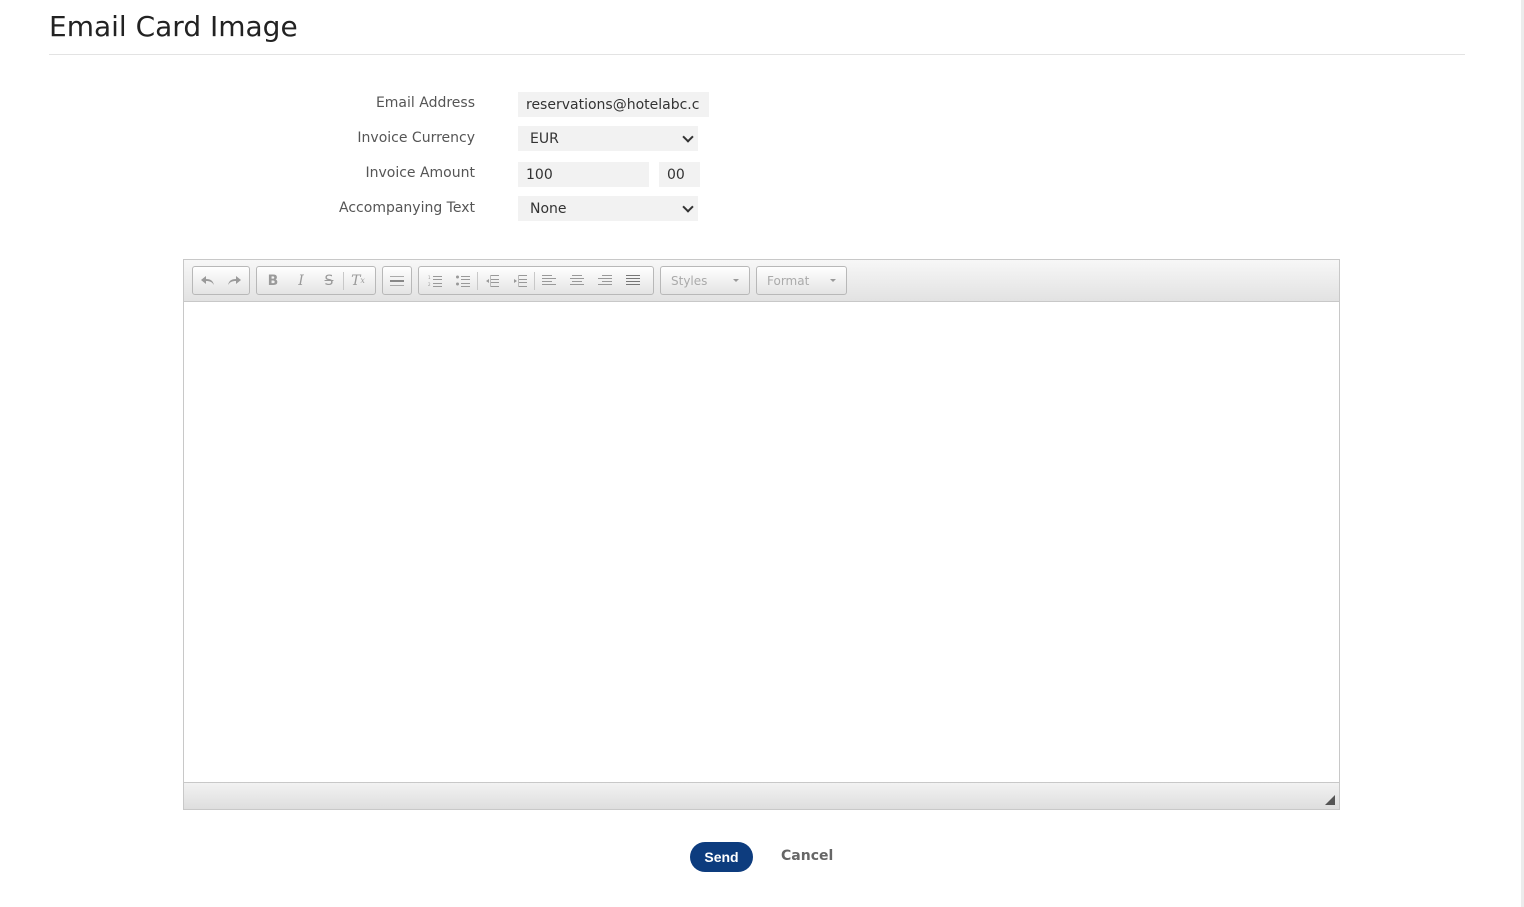  What do you see at coordinates (520, 280) in the screenshot?
I see `increase-indent-icon` at bounding box center [520, 280].